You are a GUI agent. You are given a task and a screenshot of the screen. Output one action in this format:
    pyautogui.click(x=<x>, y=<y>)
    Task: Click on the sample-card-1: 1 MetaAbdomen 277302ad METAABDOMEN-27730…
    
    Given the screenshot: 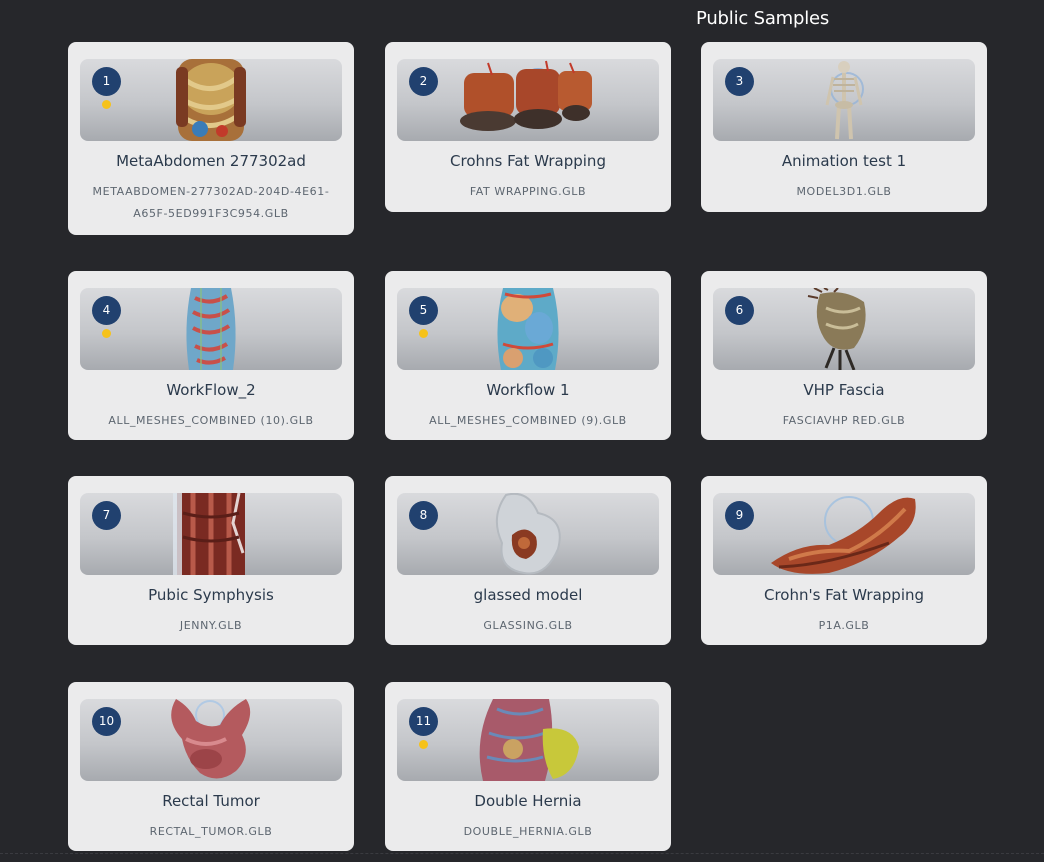 What is the action you would take?
    pyautogui.click(x=211, y=138)
    